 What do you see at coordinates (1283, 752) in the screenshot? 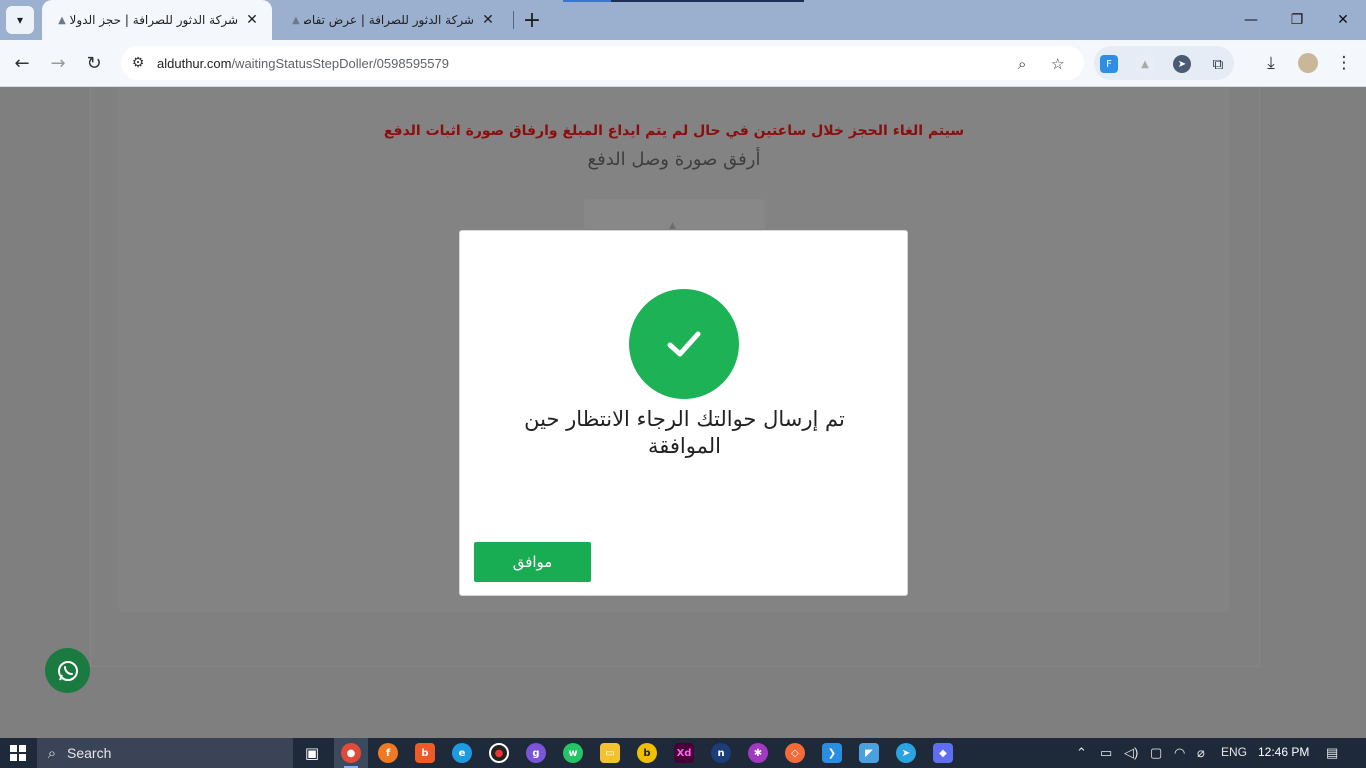
I see `clock: 12:46 PM` at bounding box center [1283, 752].